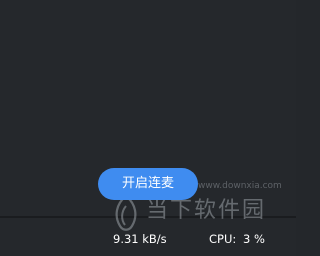  What do you see at coordinates (140, 239) in the screenshot?
I see `network-speed-readout: 9.31 kB/s` at bounding box center [140, 239].